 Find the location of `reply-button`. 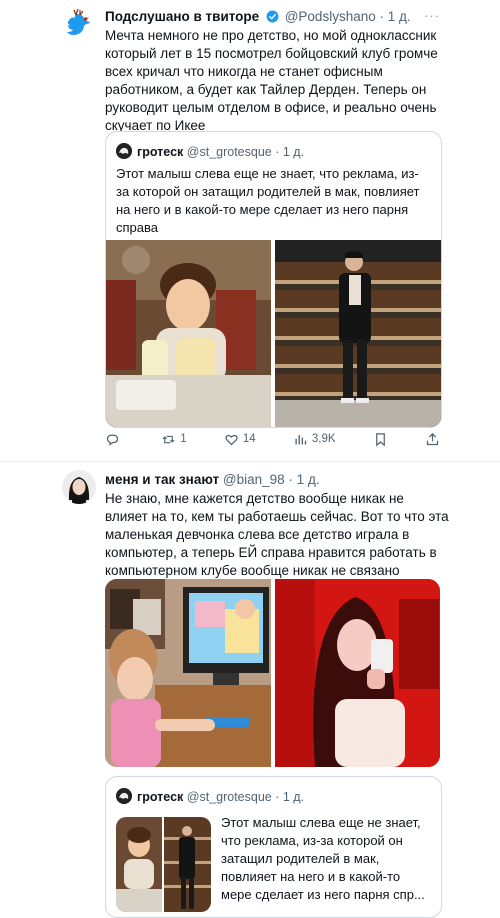

reply-button is located at coordinates (114, 439).